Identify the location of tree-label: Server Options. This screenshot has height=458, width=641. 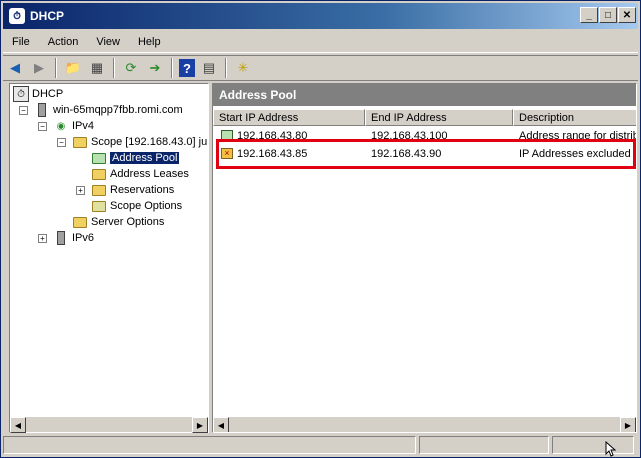
(128, 222).